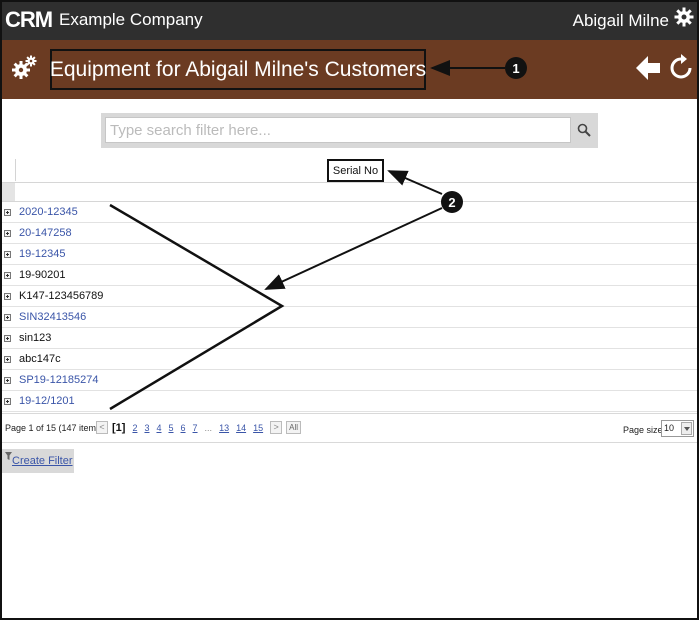 This screenshot has height=620, width=699. I want to click on gears-icon, so click(24, 68).